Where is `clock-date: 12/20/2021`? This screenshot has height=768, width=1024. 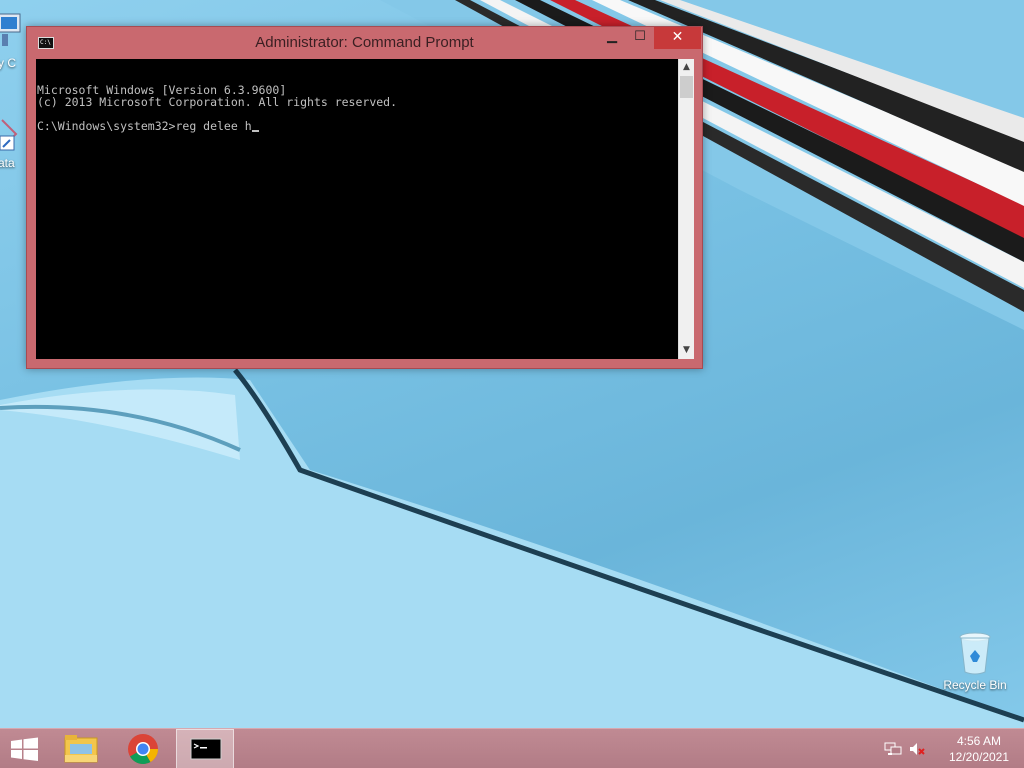
clock-date: 12/20/2021 is located at coordinates (979, 757).